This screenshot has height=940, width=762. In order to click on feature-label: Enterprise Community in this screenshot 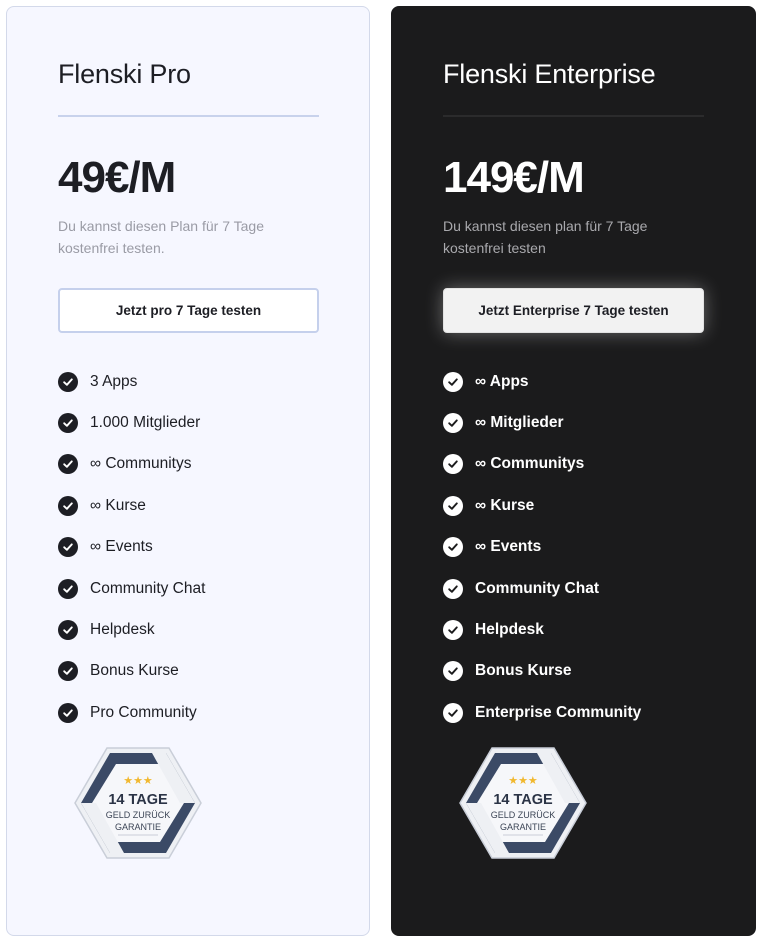, I will do `click(558, 712)`.